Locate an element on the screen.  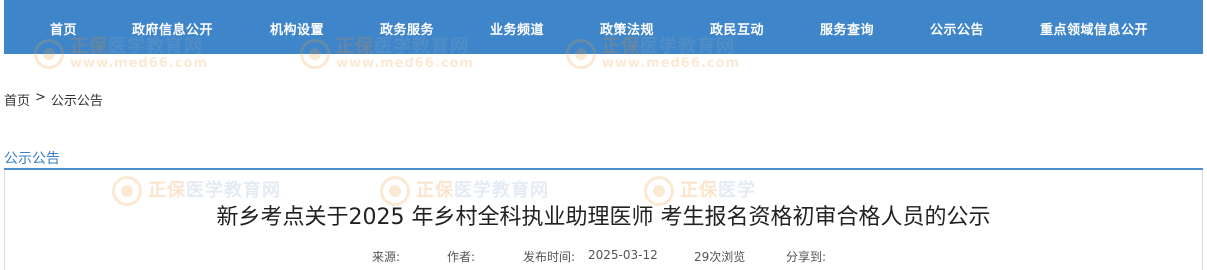
author-label: 作者: is located at coordinates (461, 257).